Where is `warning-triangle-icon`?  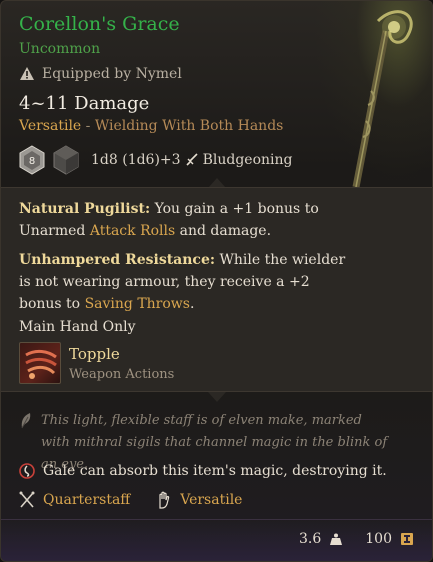
warning-triangle-icon is located at coordinates (27, 73).